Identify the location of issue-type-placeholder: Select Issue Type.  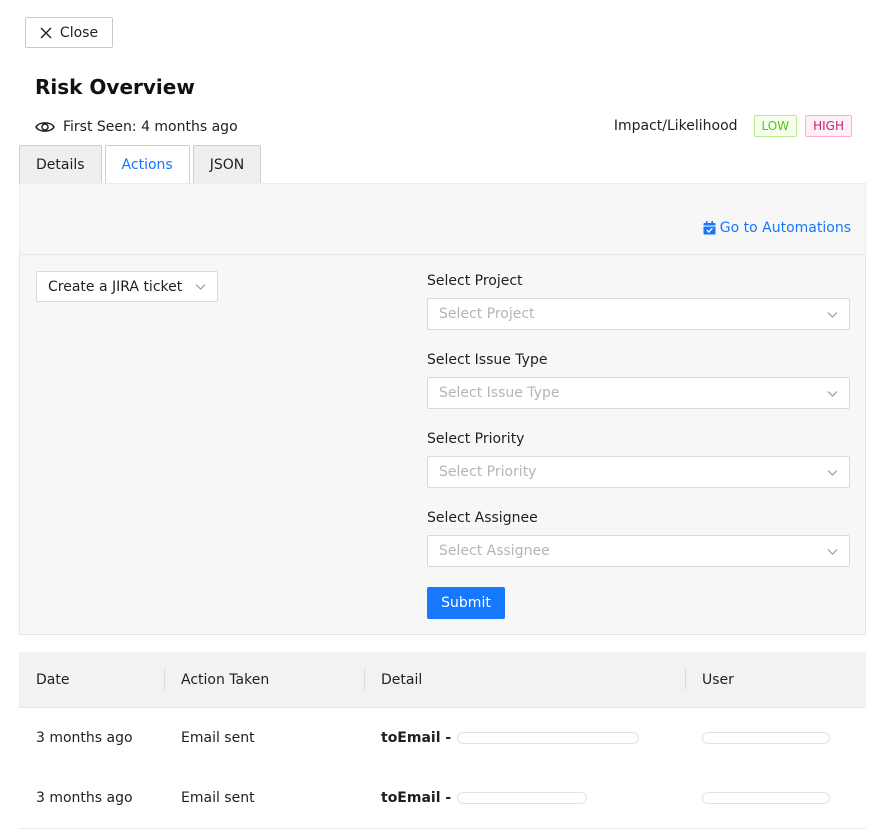
(499, 393).